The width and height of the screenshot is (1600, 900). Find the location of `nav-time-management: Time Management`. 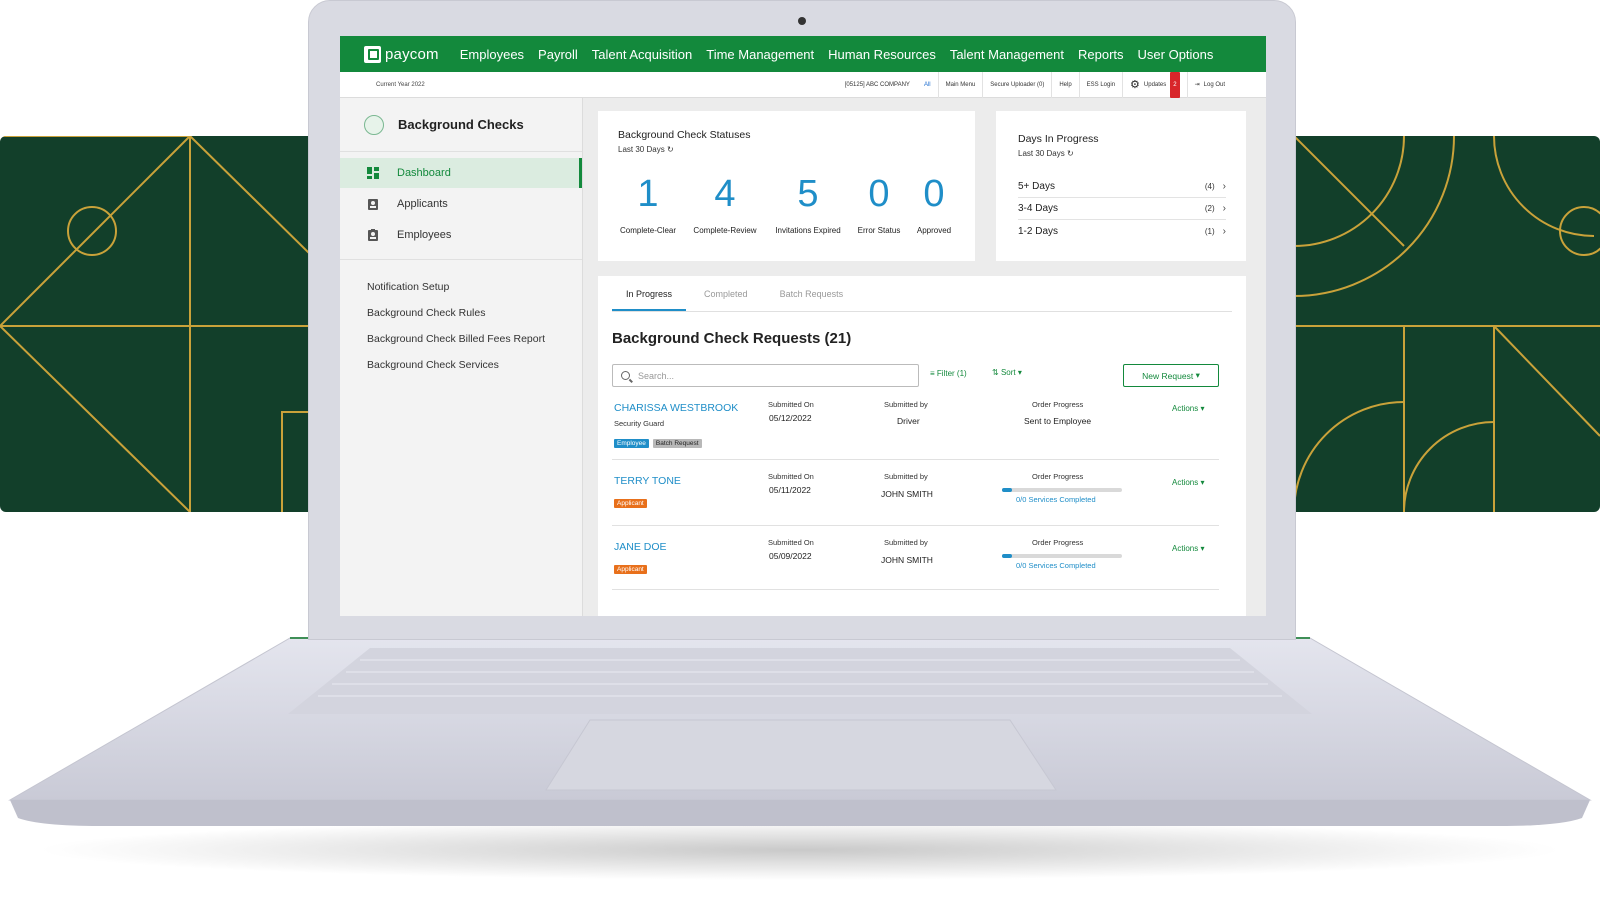

nav-time-management: Time Management is located at coordinates (760, 54).